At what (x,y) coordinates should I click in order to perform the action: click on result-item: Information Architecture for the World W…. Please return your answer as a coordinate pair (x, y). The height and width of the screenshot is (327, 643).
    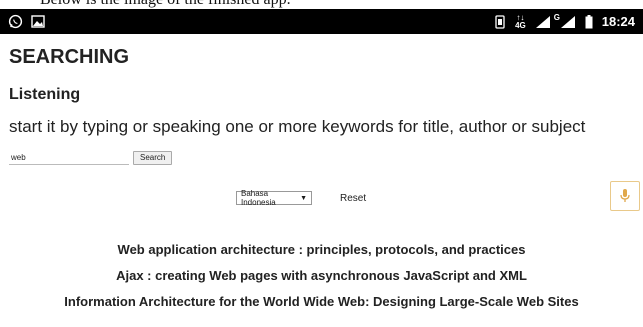
    Looking at the image, I should click on (321, 306).